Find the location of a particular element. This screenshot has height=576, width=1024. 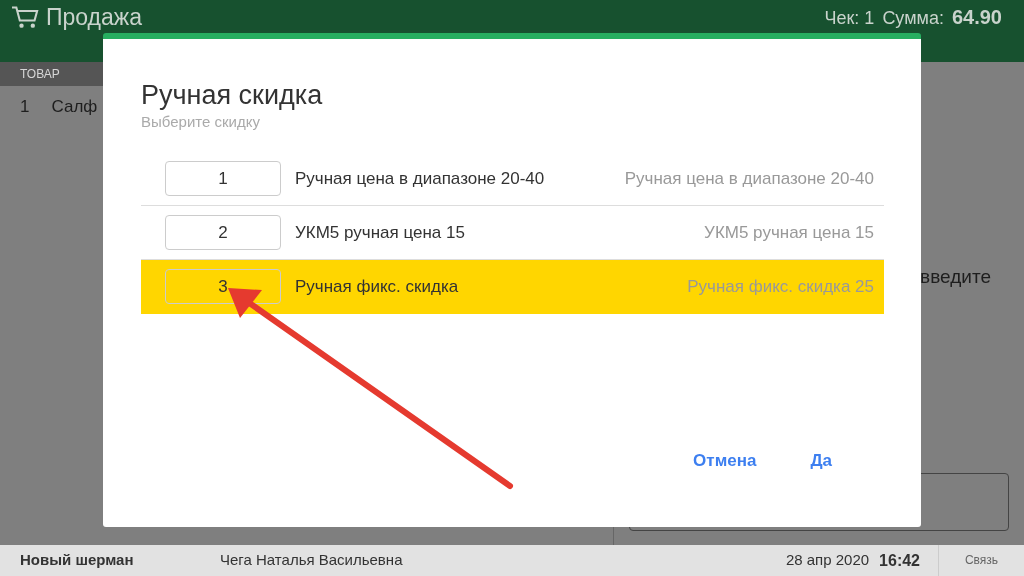

time-text: 16:42 is located at coordinates (899, 560).